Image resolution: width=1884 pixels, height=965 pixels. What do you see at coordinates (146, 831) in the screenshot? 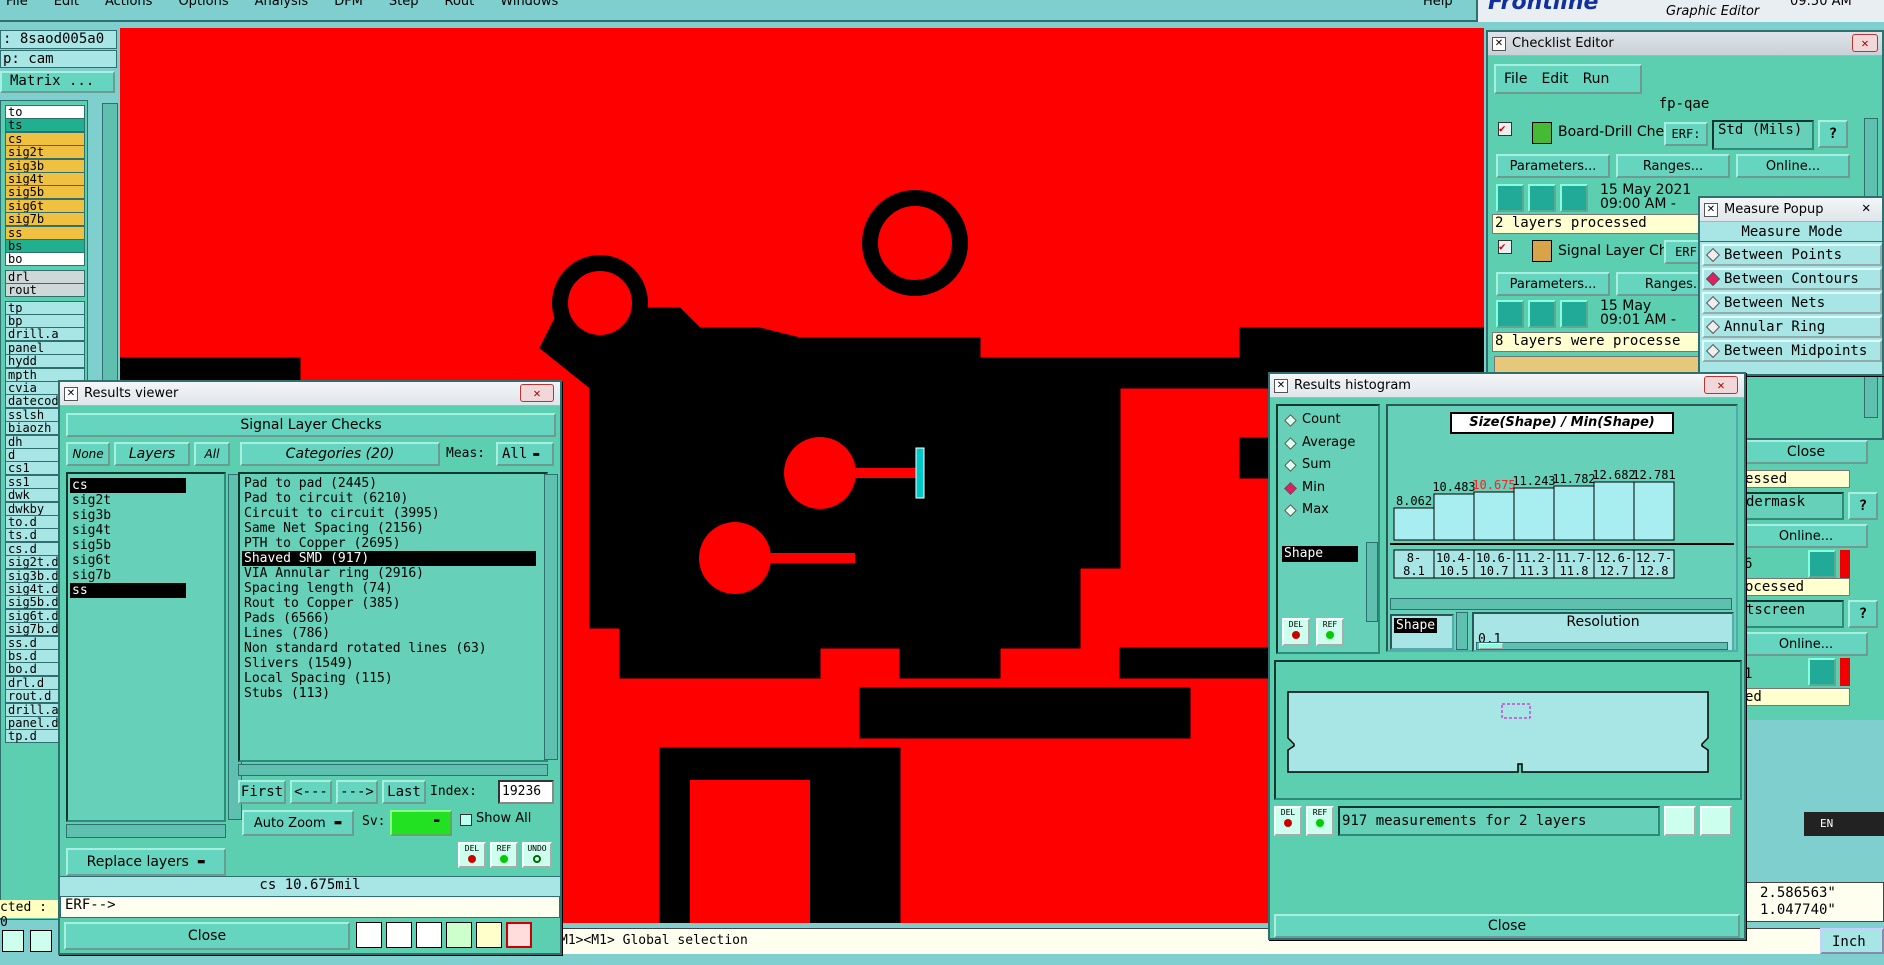
I see `layers-hscrollbar` at bounding box center [146, 831].